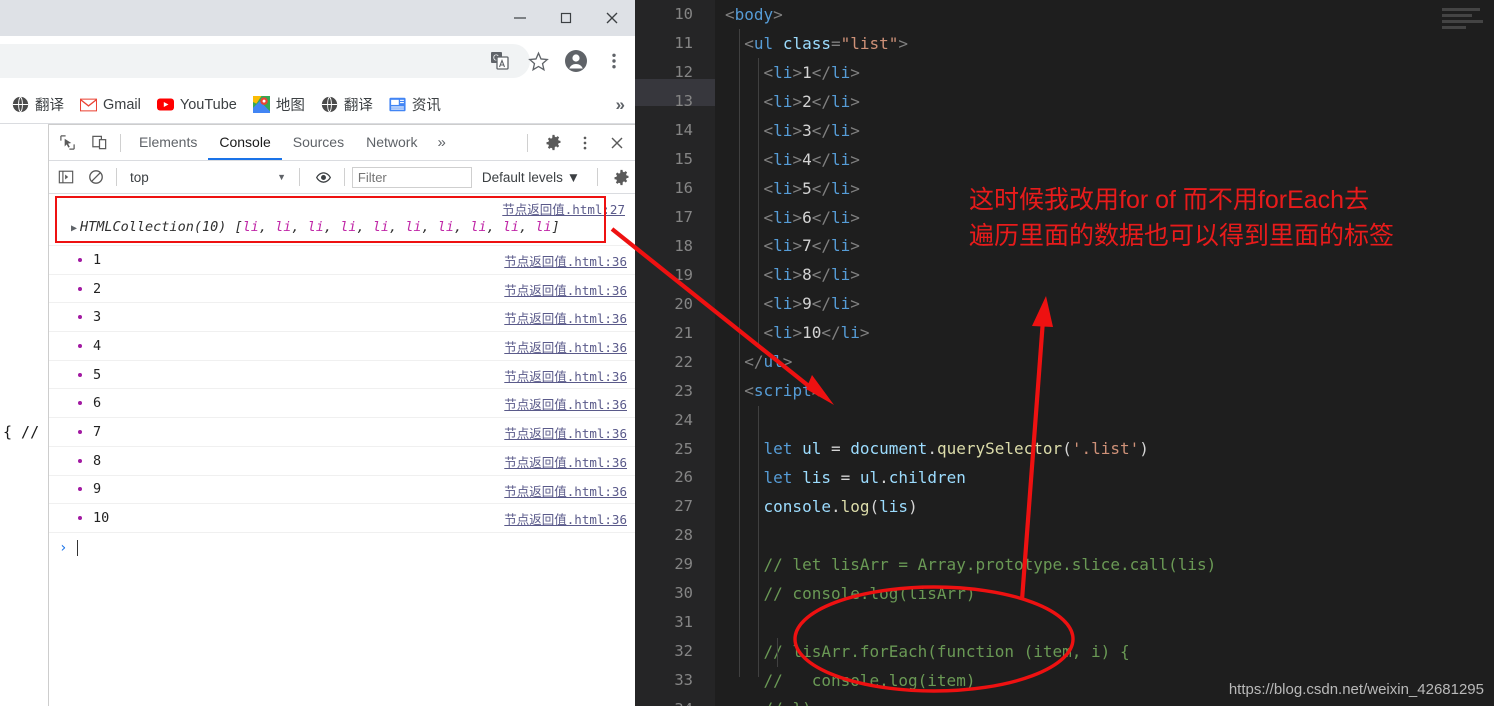 Image resolution: width=1494 pixels, height=706 pixels. I want to click on code-line: 19 <li>8</li>, so click(1084, 274).